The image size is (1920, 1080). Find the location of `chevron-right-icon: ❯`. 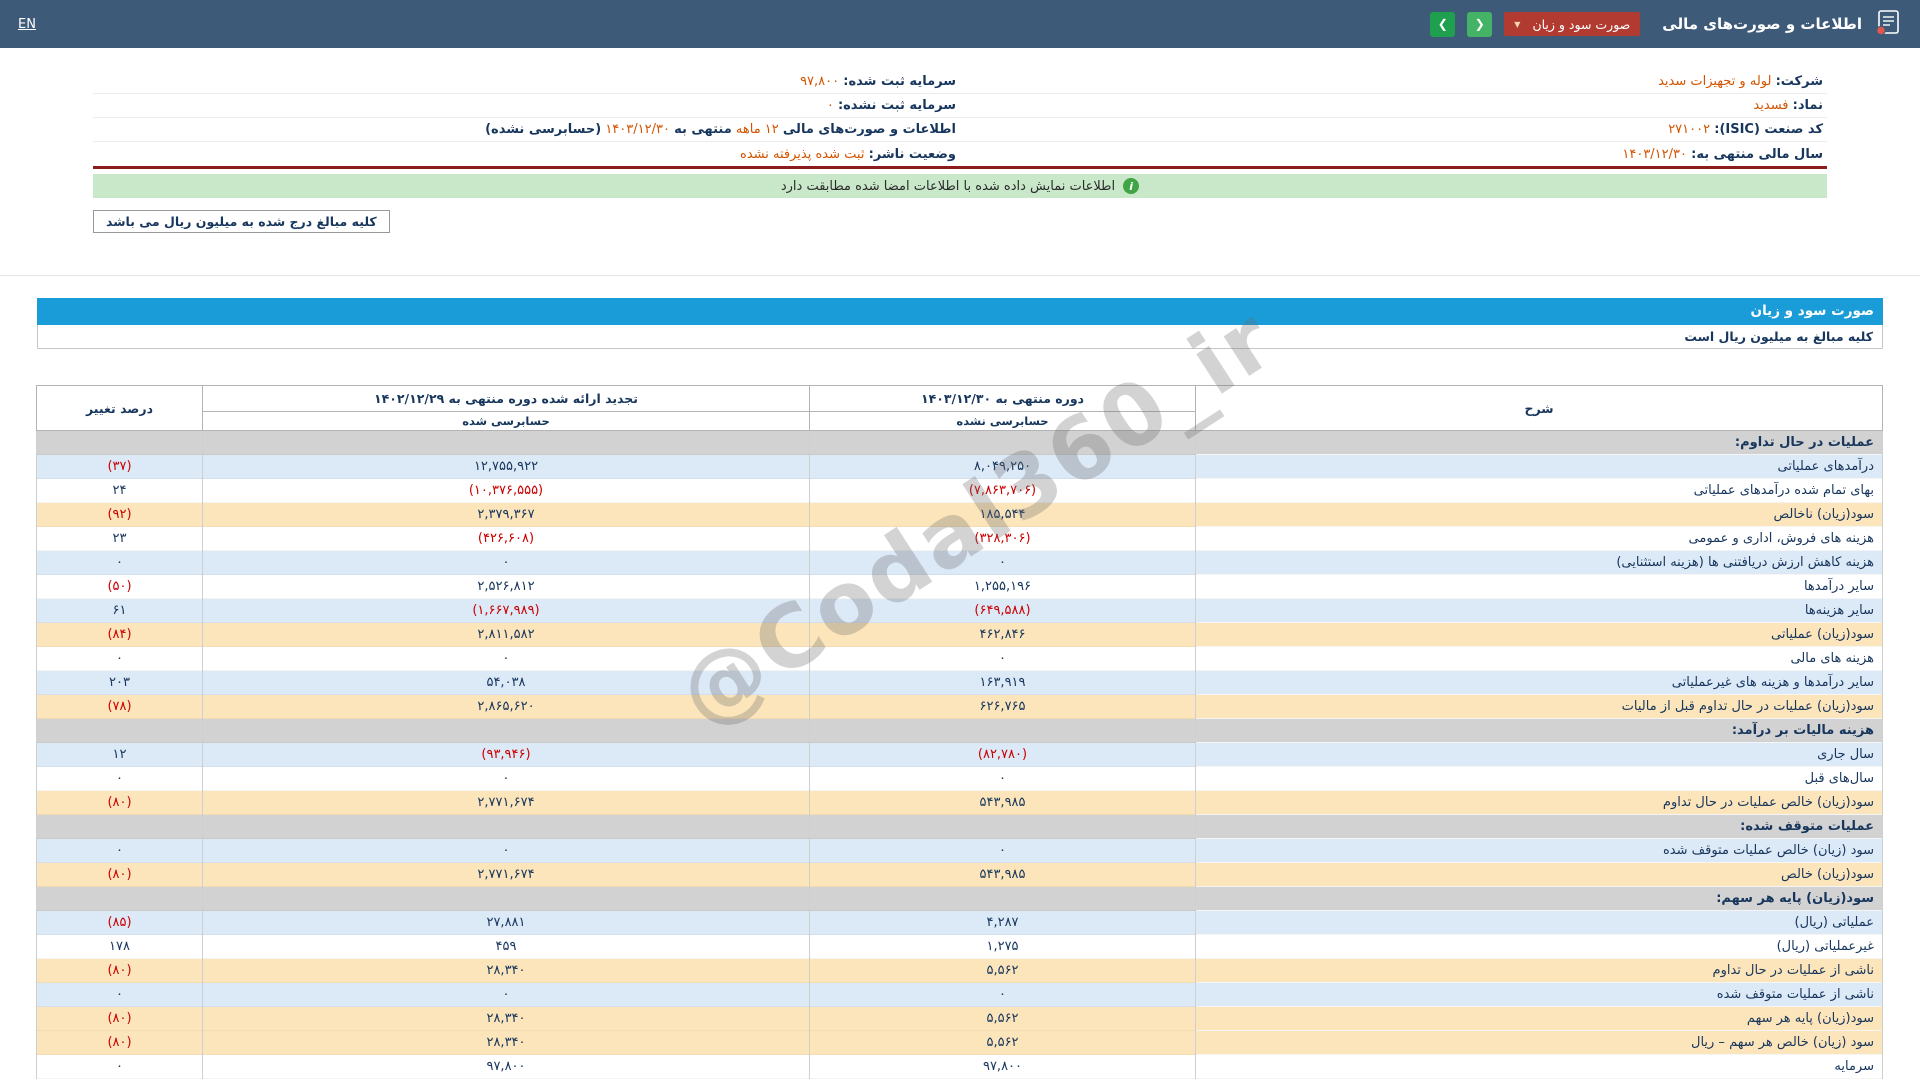

chevron-right-icon: ❯ is located at coordinates (1442, 24).